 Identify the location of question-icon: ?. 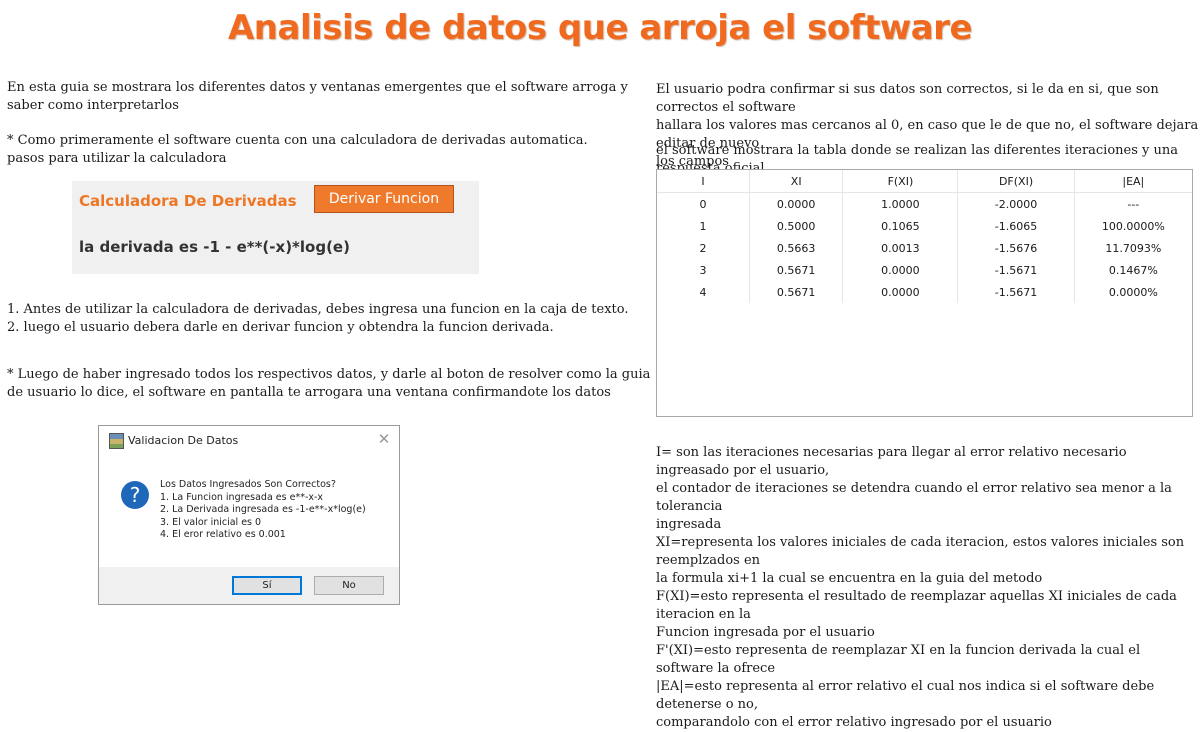
(135, 495).